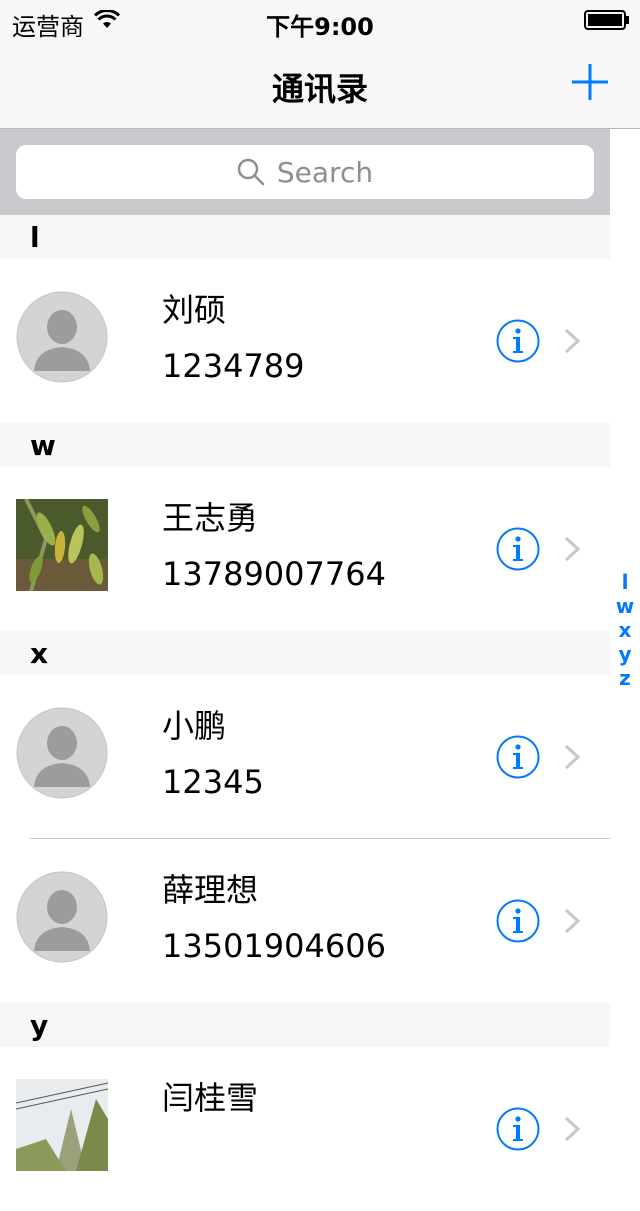 The image size is (640, 1211). I want to click on status-bar: 运营商 下午9:00, so click(320, 20).